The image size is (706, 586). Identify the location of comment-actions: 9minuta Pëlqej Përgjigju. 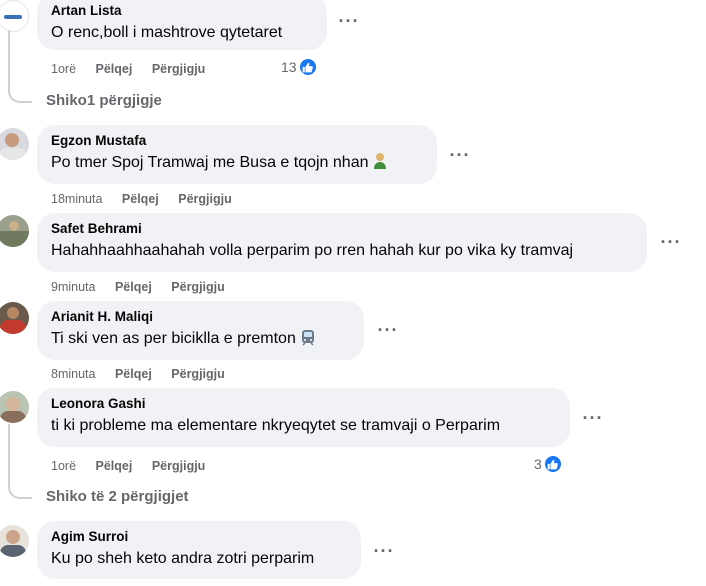
(146, 287).